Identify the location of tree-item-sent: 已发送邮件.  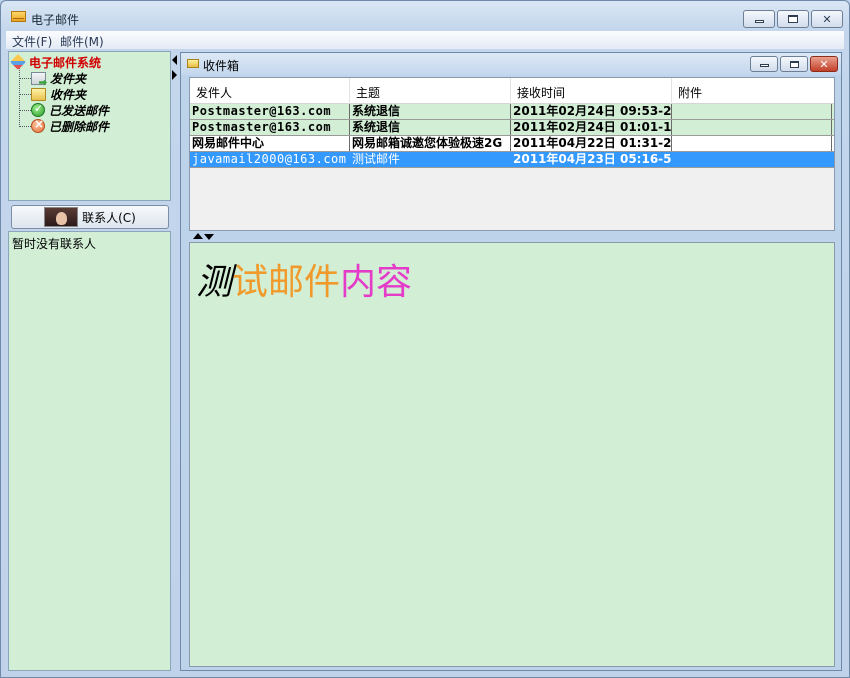
(59, 110).